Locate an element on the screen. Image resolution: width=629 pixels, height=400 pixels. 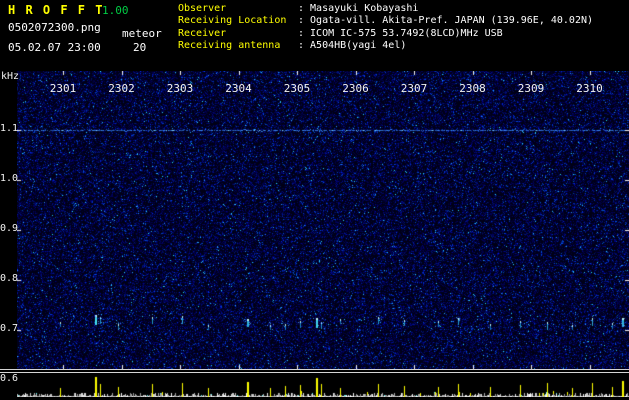
time-tick-label: 2306 is located at coordinates (355, 88).